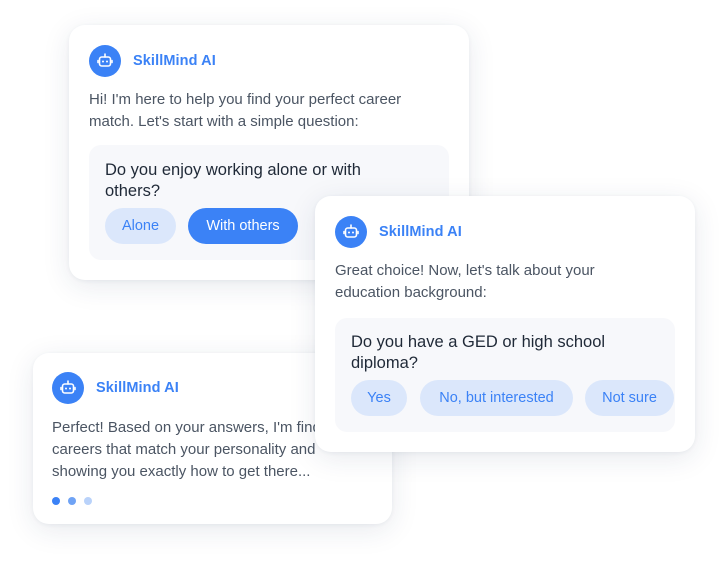 This screenshot has height=565, width=727. What do you see at coordinates (496, 398) in the screenshot?
I see `option-no-but-interested-button: No, but interested` at bounding box center [496, 398].